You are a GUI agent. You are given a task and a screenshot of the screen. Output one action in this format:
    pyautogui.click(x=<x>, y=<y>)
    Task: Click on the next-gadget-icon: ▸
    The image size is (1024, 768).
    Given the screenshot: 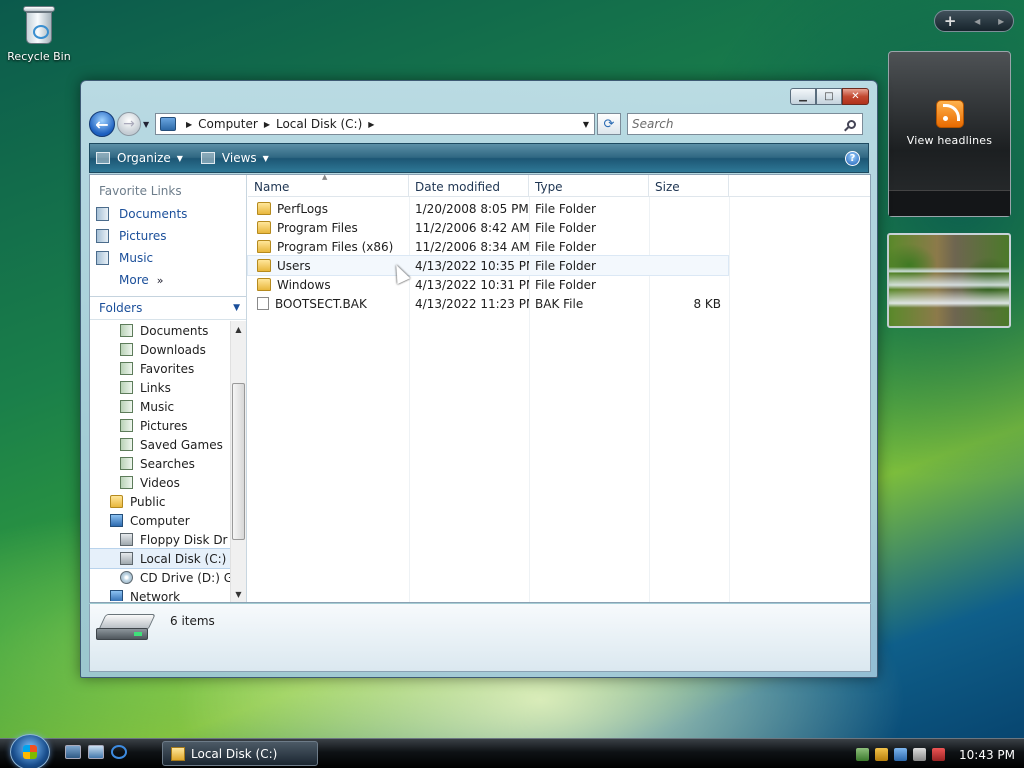 What is the action you would take?
    pyautogui.click(x=1001, y=21)
    